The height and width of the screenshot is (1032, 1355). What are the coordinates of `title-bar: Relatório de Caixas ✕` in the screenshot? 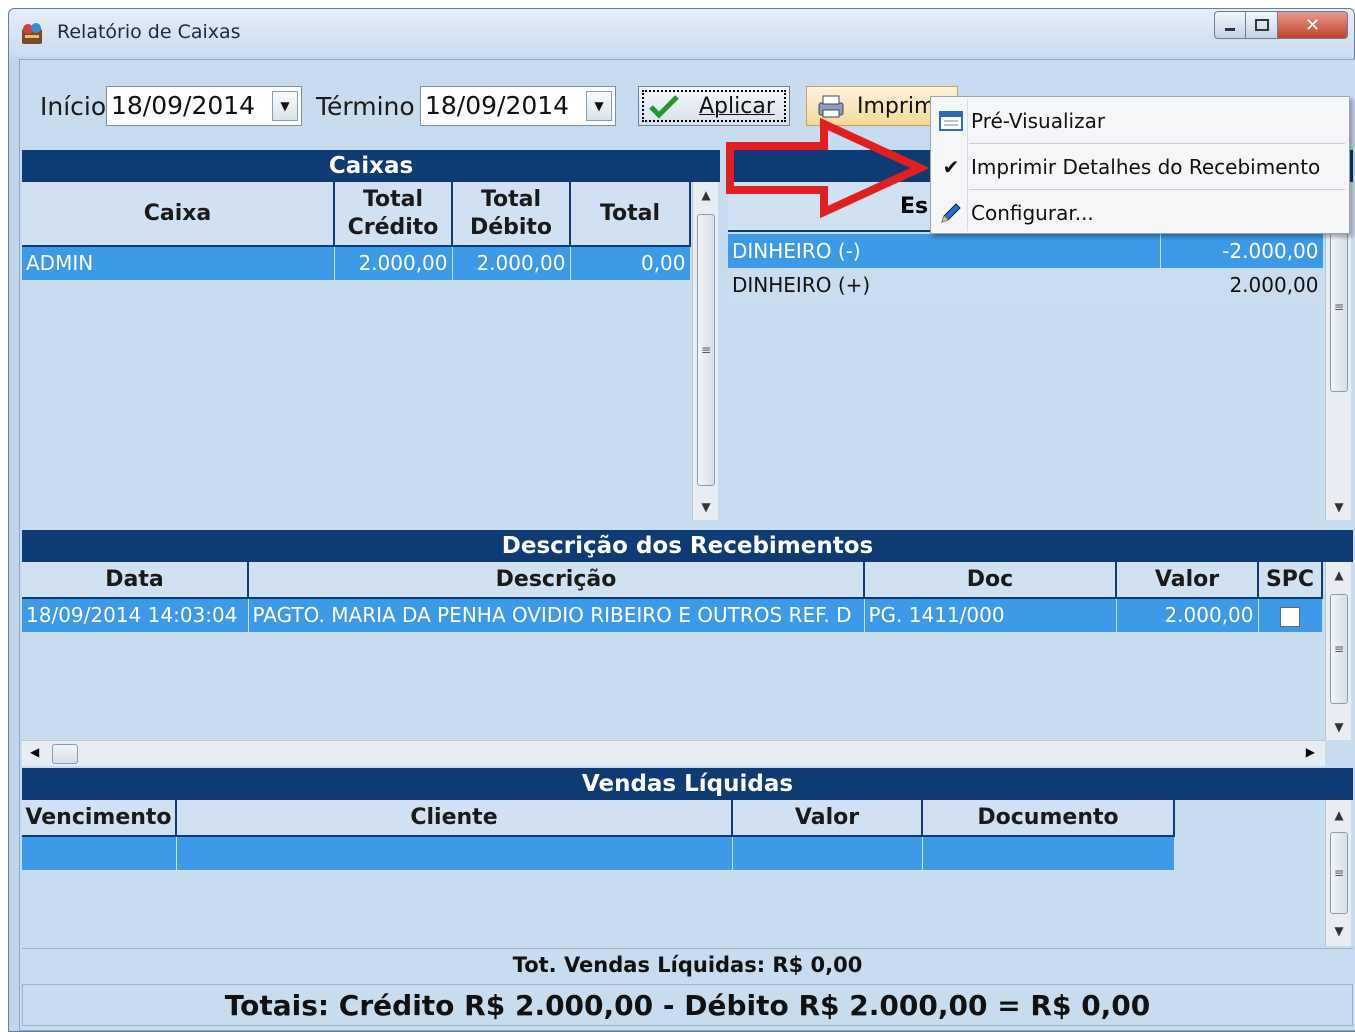 It's located at (681, 33).